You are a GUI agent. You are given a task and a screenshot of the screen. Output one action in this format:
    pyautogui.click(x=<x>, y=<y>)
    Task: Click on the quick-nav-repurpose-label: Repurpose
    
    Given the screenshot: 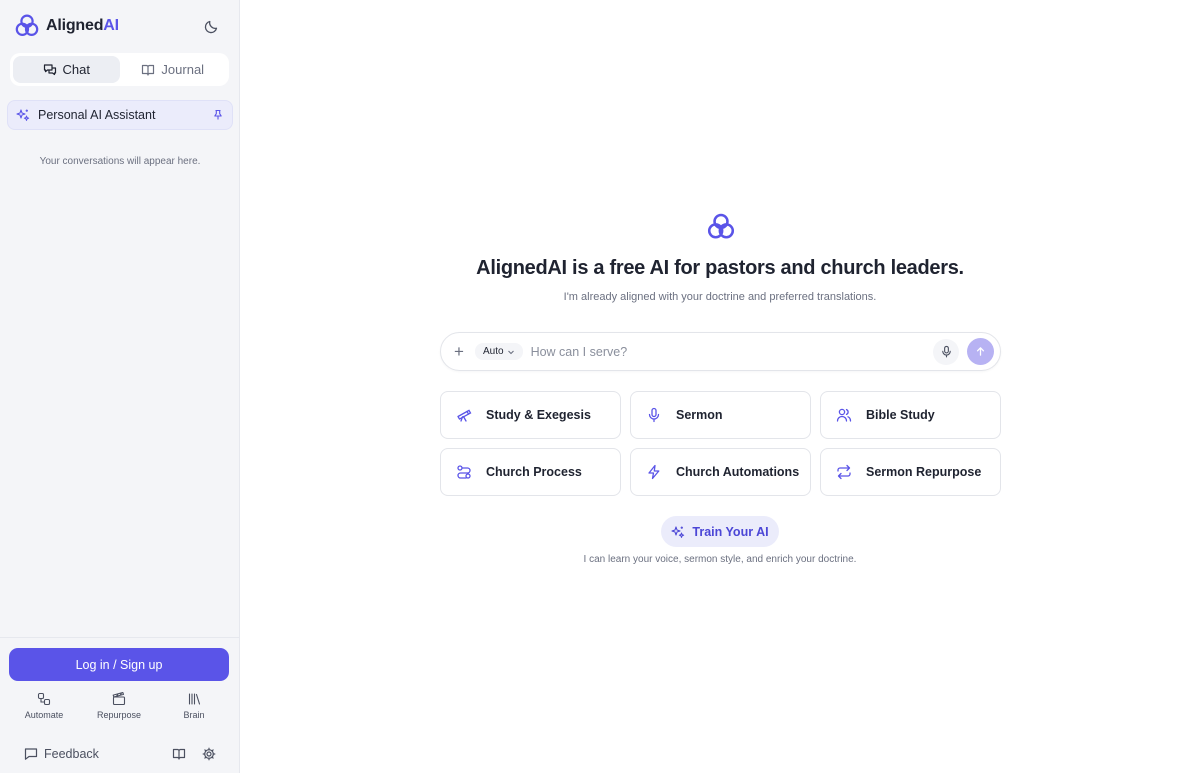 What is the action you would take?
    pyautogui.click(x=119, y=715)
    